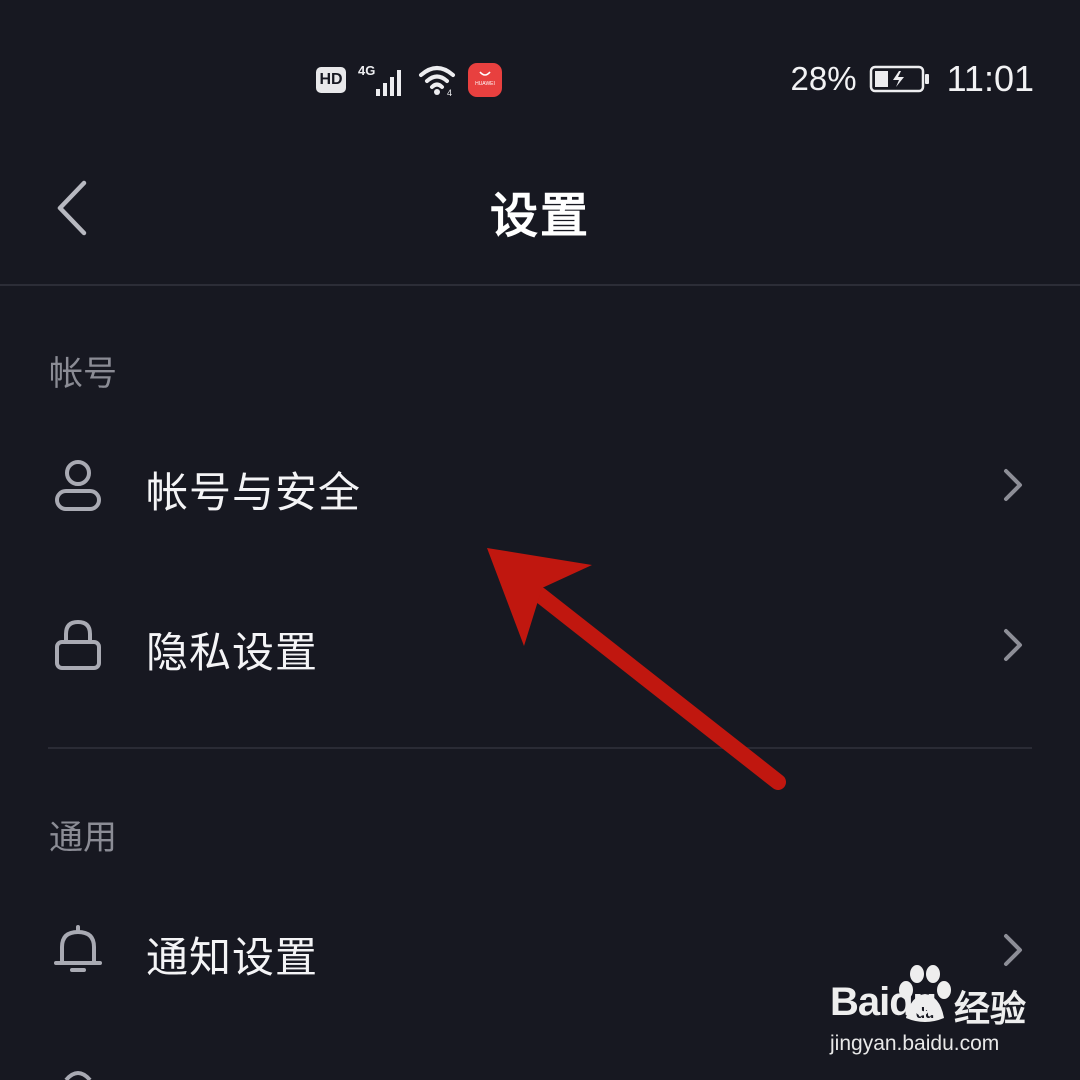 The height and width of the screenshot is (1080, 1080). What do you see at coordinates (540, 748) in the screenshot?
I see `section-divider` at bounding box center [540, 748].